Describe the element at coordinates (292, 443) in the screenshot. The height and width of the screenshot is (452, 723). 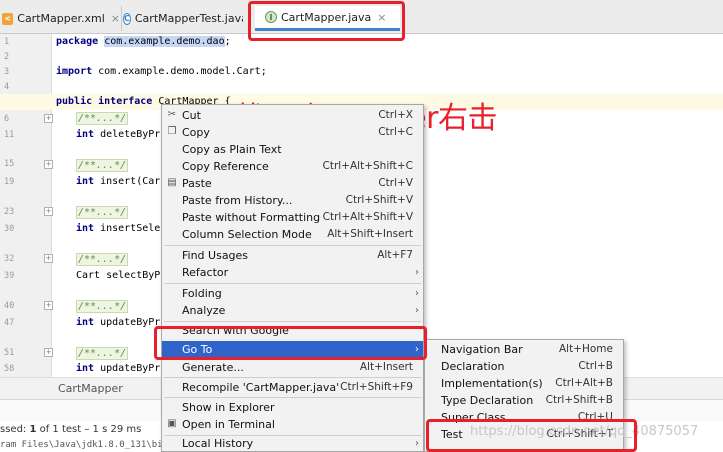
I see `menu-item-local-history: Local History ›` at that location.